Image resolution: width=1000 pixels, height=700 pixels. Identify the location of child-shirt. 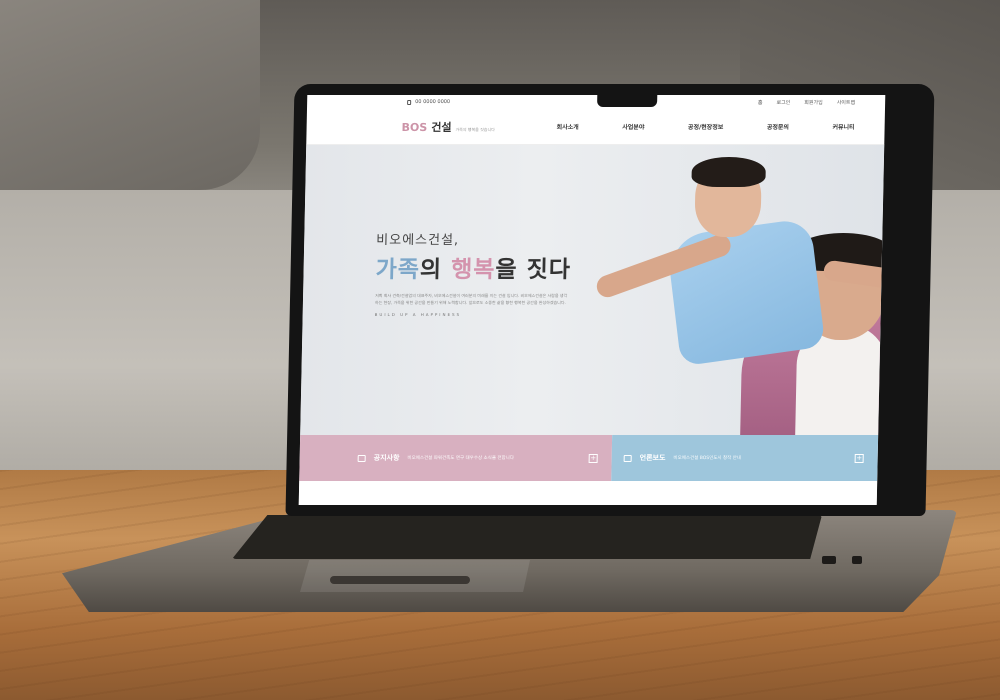
(745, 292).